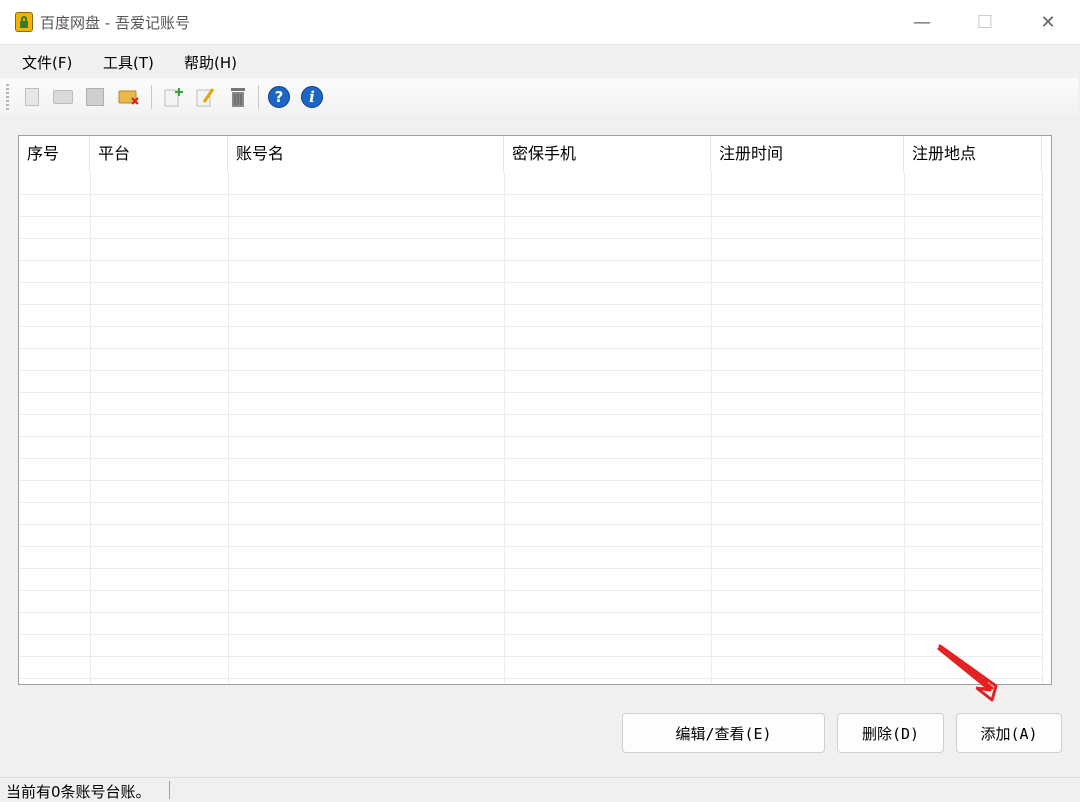  What do you see at coordinates (54, 154) in the screenshot?
I see `column-header-index: 序号` at bounding box center [54, 154].